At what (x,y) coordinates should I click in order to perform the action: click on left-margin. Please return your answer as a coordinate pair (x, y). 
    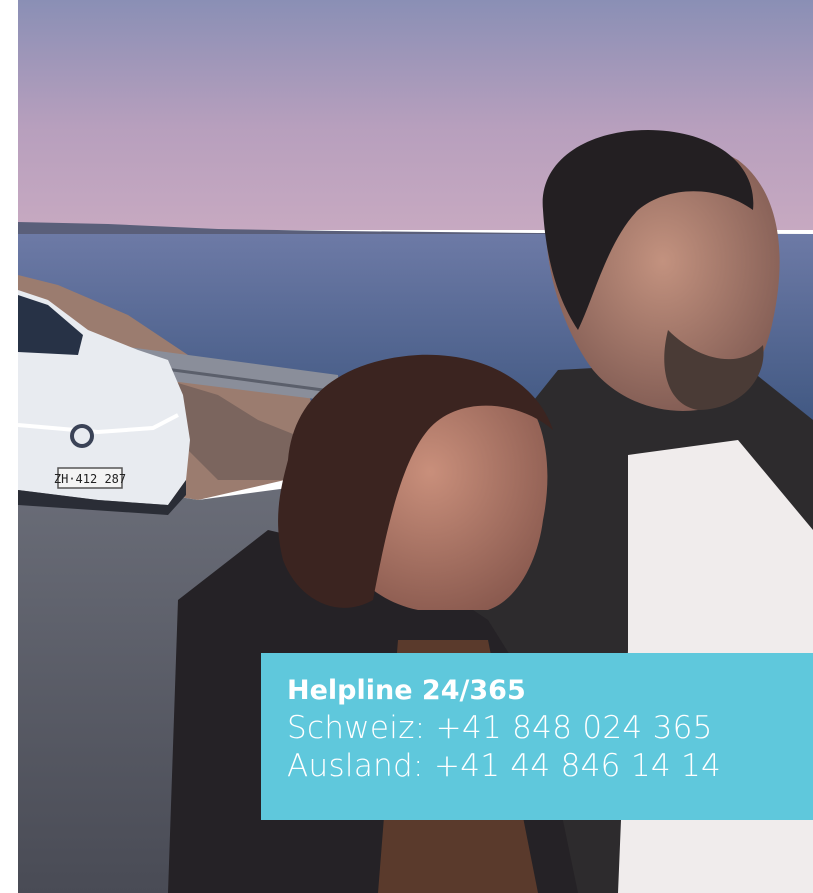
    Looking at the image, I should click on (9, 446).